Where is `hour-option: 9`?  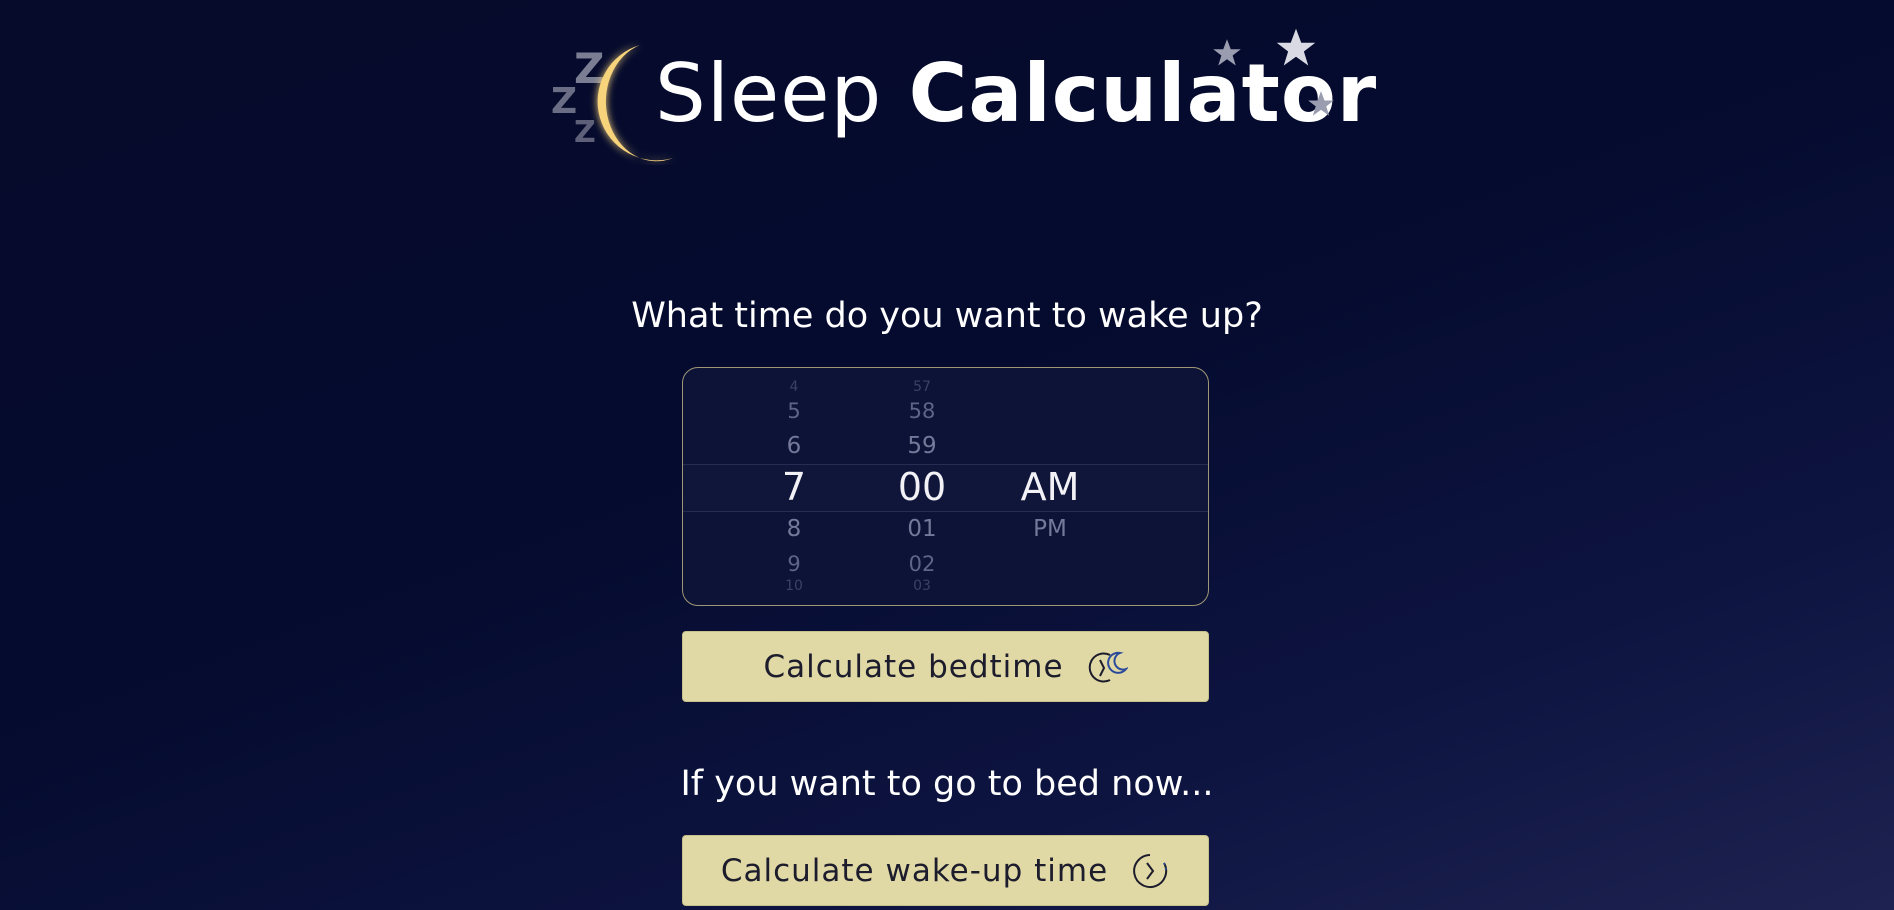
hour-option: 9 is located at coordinates (794, 564).